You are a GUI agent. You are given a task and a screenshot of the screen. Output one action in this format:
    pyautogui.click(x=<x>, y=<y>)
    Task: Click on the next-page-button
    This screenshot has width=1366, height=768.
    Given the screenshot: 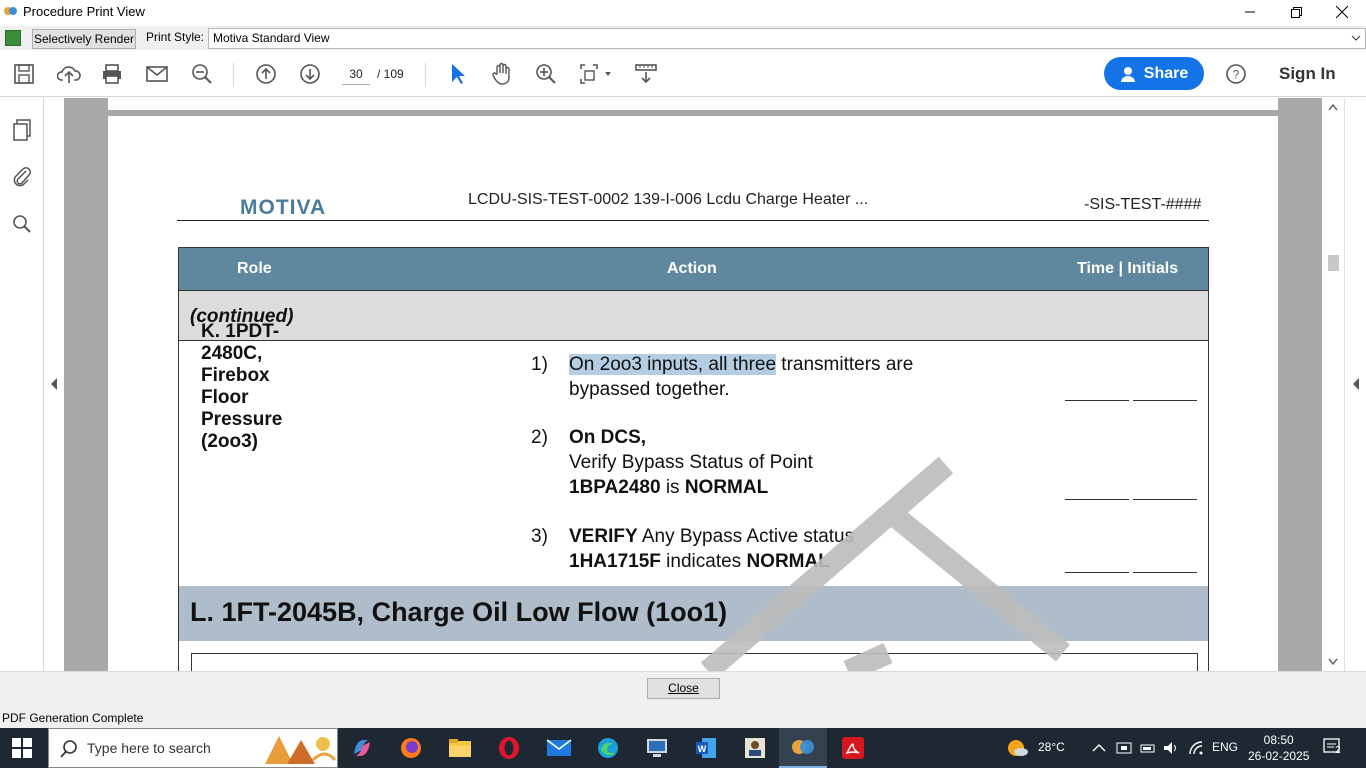 What is the action you would take?
    pyautogui.click(x=310, y=74)
    